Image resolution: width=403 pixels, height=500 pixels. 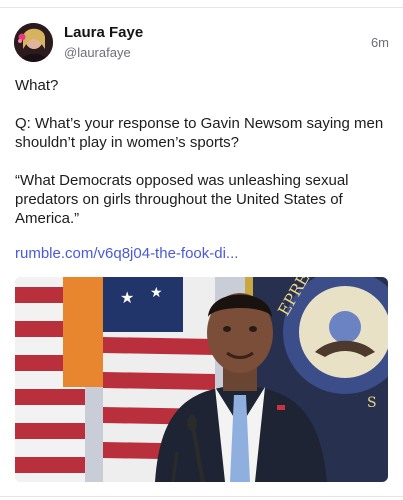 I want to click on avatar, so click(x=33, y=42).